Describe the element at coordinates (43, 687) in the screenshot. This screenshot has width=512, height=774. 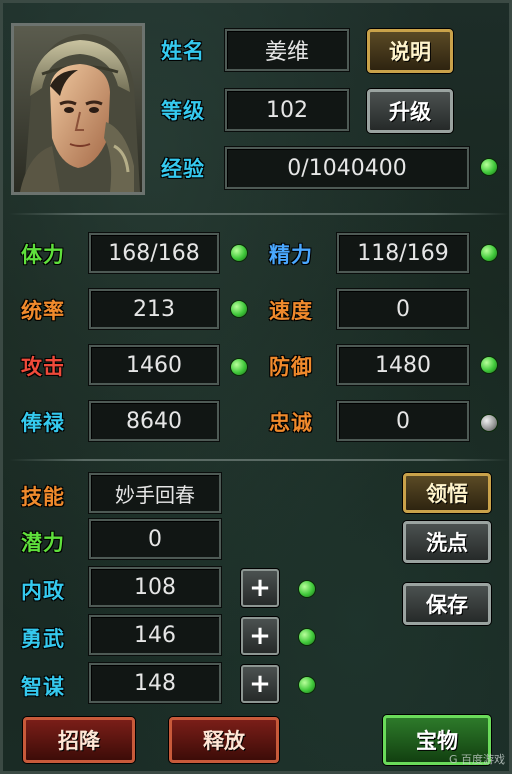
I see `wisdom-label: 智谋` at that location.